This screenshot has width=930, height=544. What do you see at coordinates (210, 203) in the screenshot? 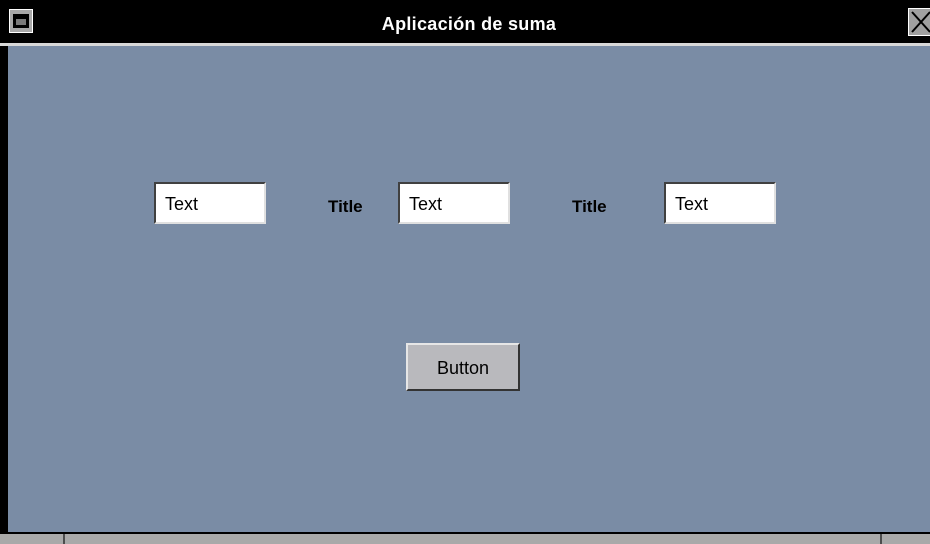
I see `first-number-field: Text` at bounding box center [210, 203].